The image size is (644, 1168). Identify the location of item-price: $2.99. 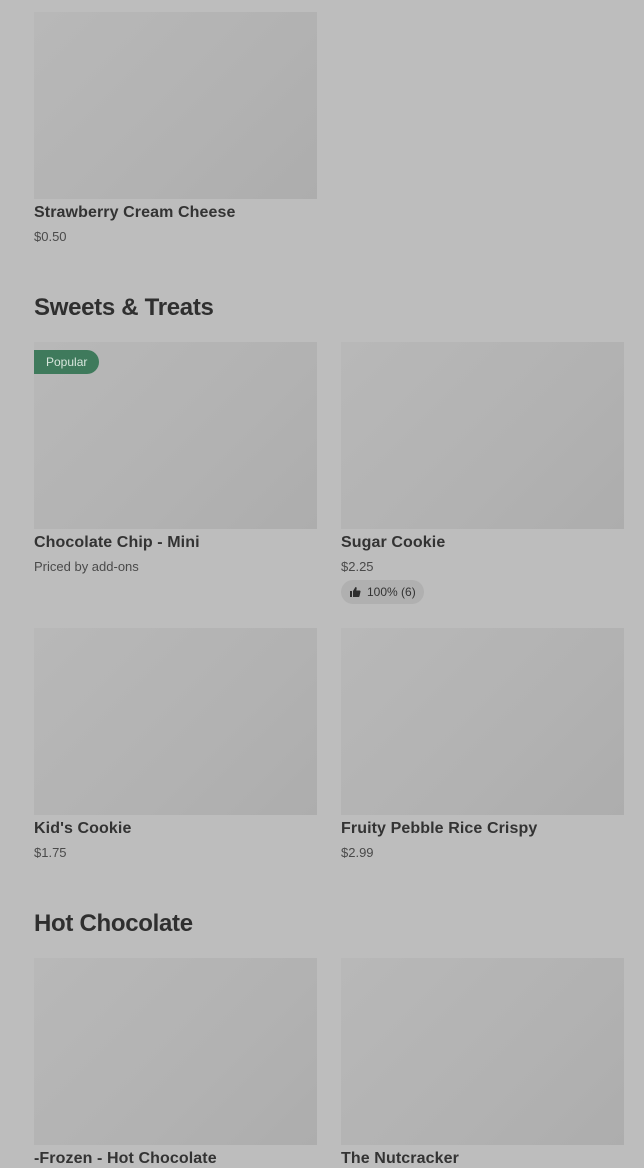
(357, 852).